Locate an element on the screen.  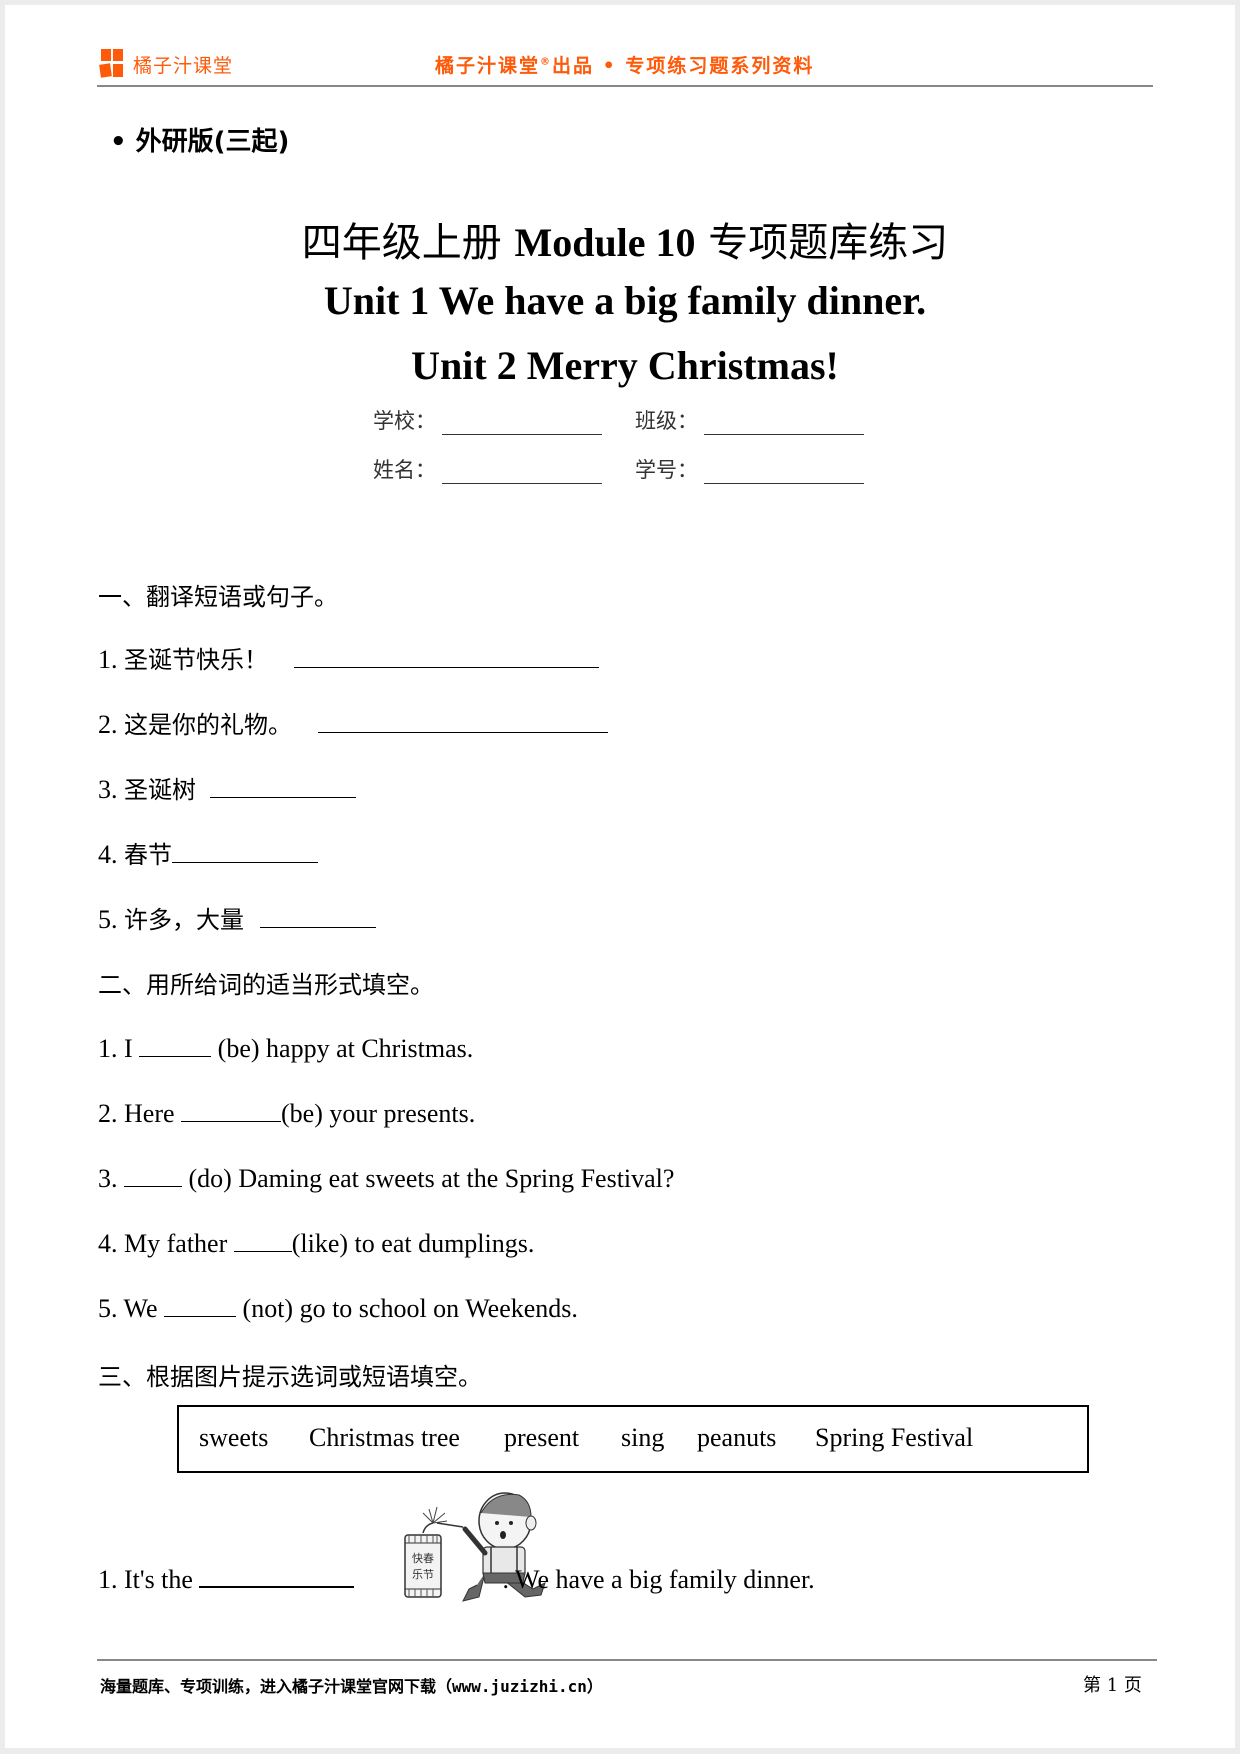
item-suffix: . We have a big family dinner. is located at coordinates (658, 1579).